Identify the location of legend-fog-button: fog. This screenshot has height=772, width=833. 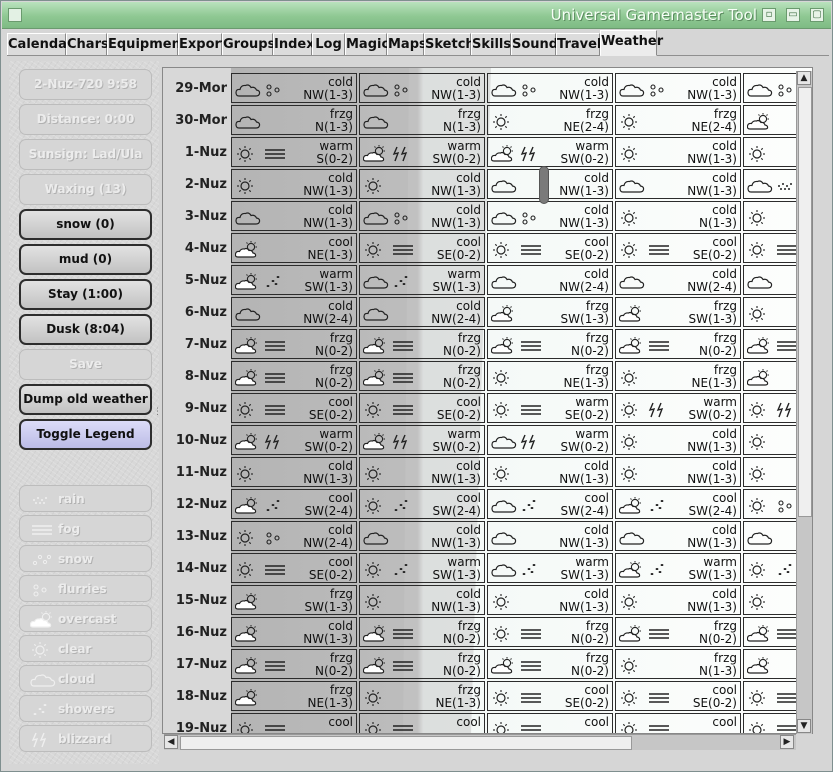
(85, 528).